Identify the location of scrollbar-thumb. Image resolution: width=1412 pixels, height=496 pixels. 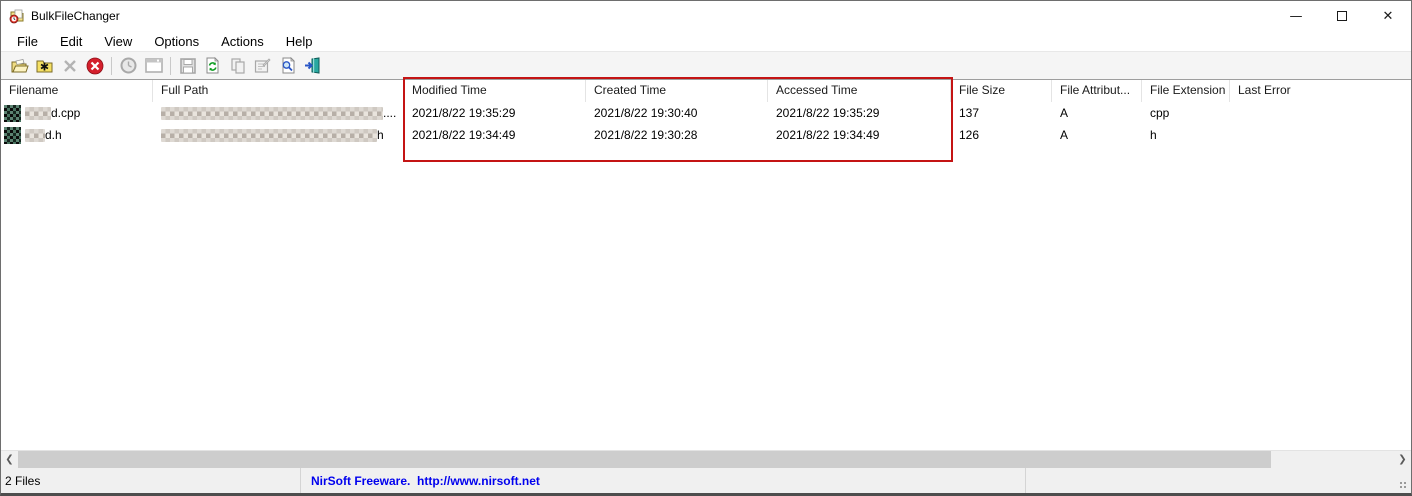
(644, 459).